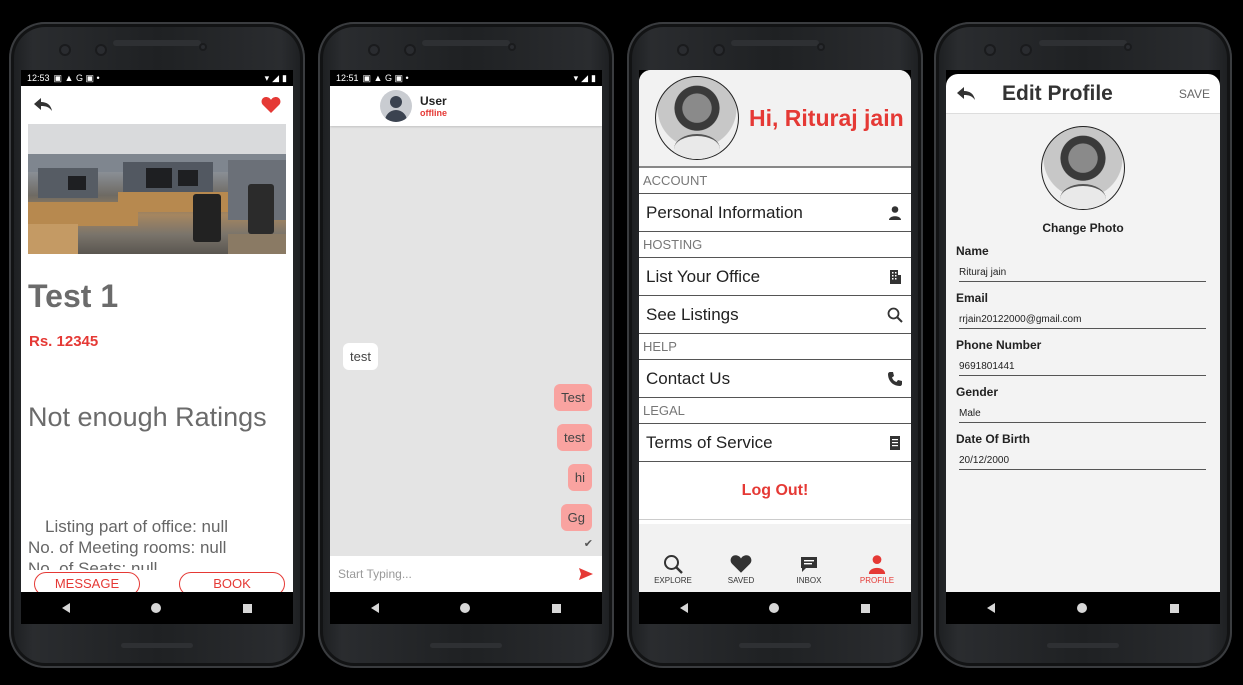  Describe the element at coordinates (586, 574) in the screenshot. I see `send-icon` at that location.